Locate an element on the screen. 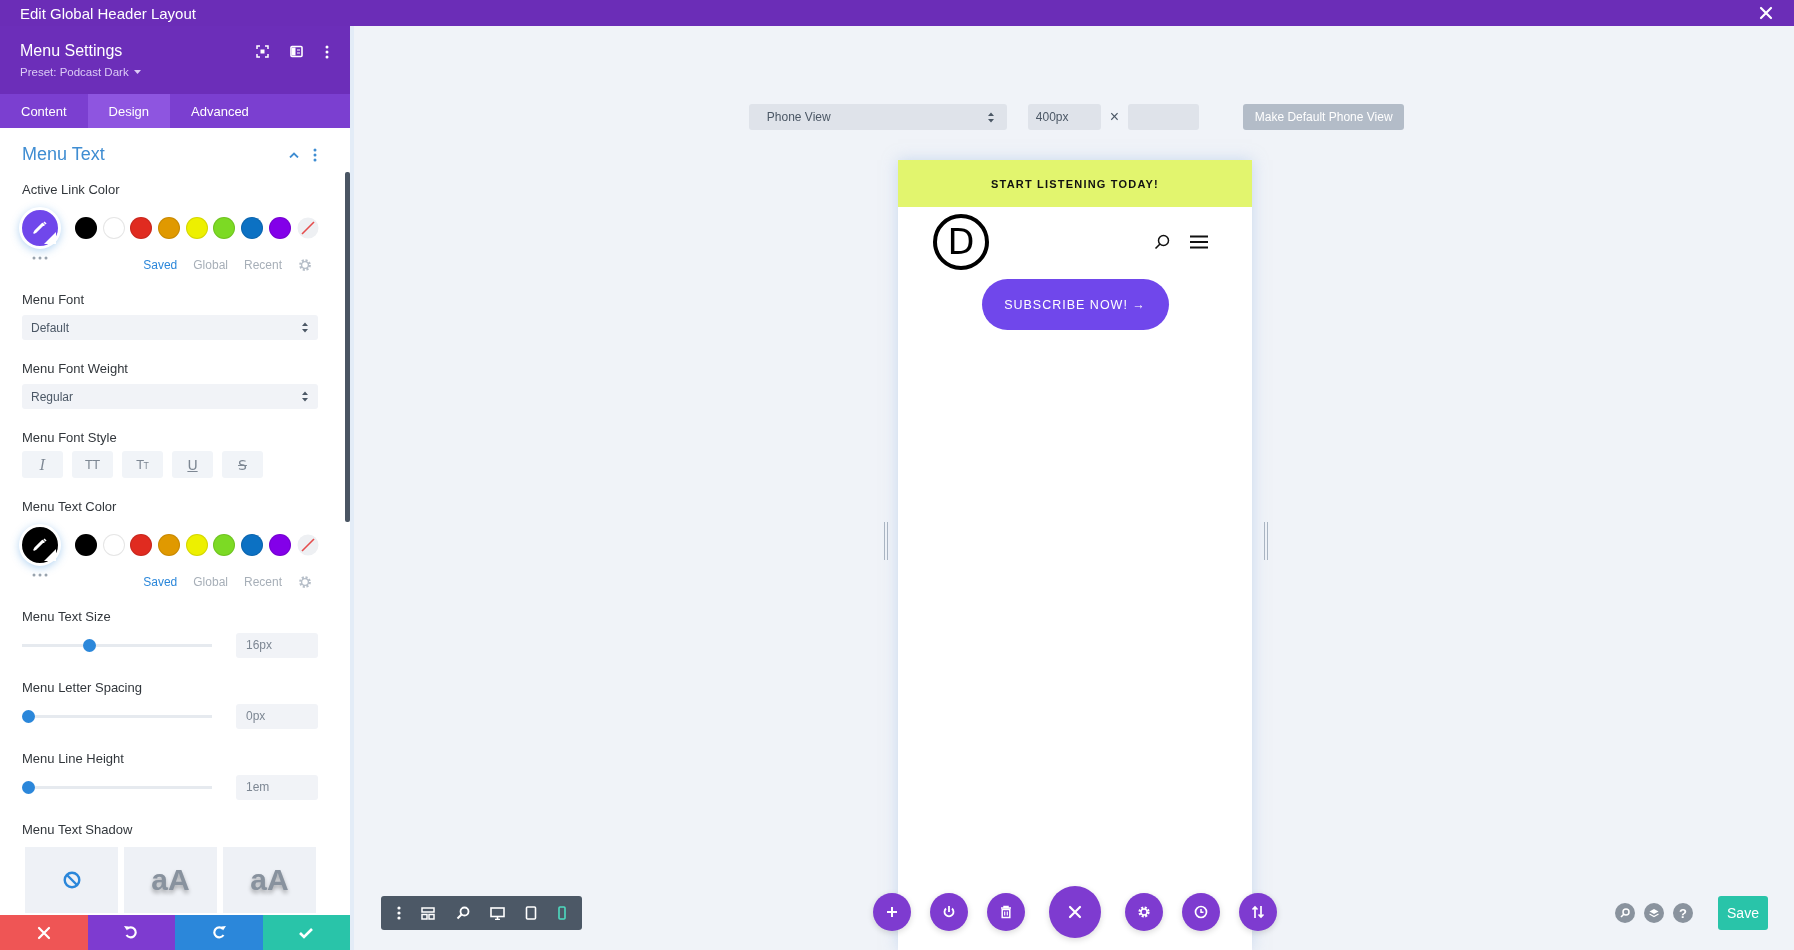  up-down-arrows-icon is located at coordinates (1258, 912).